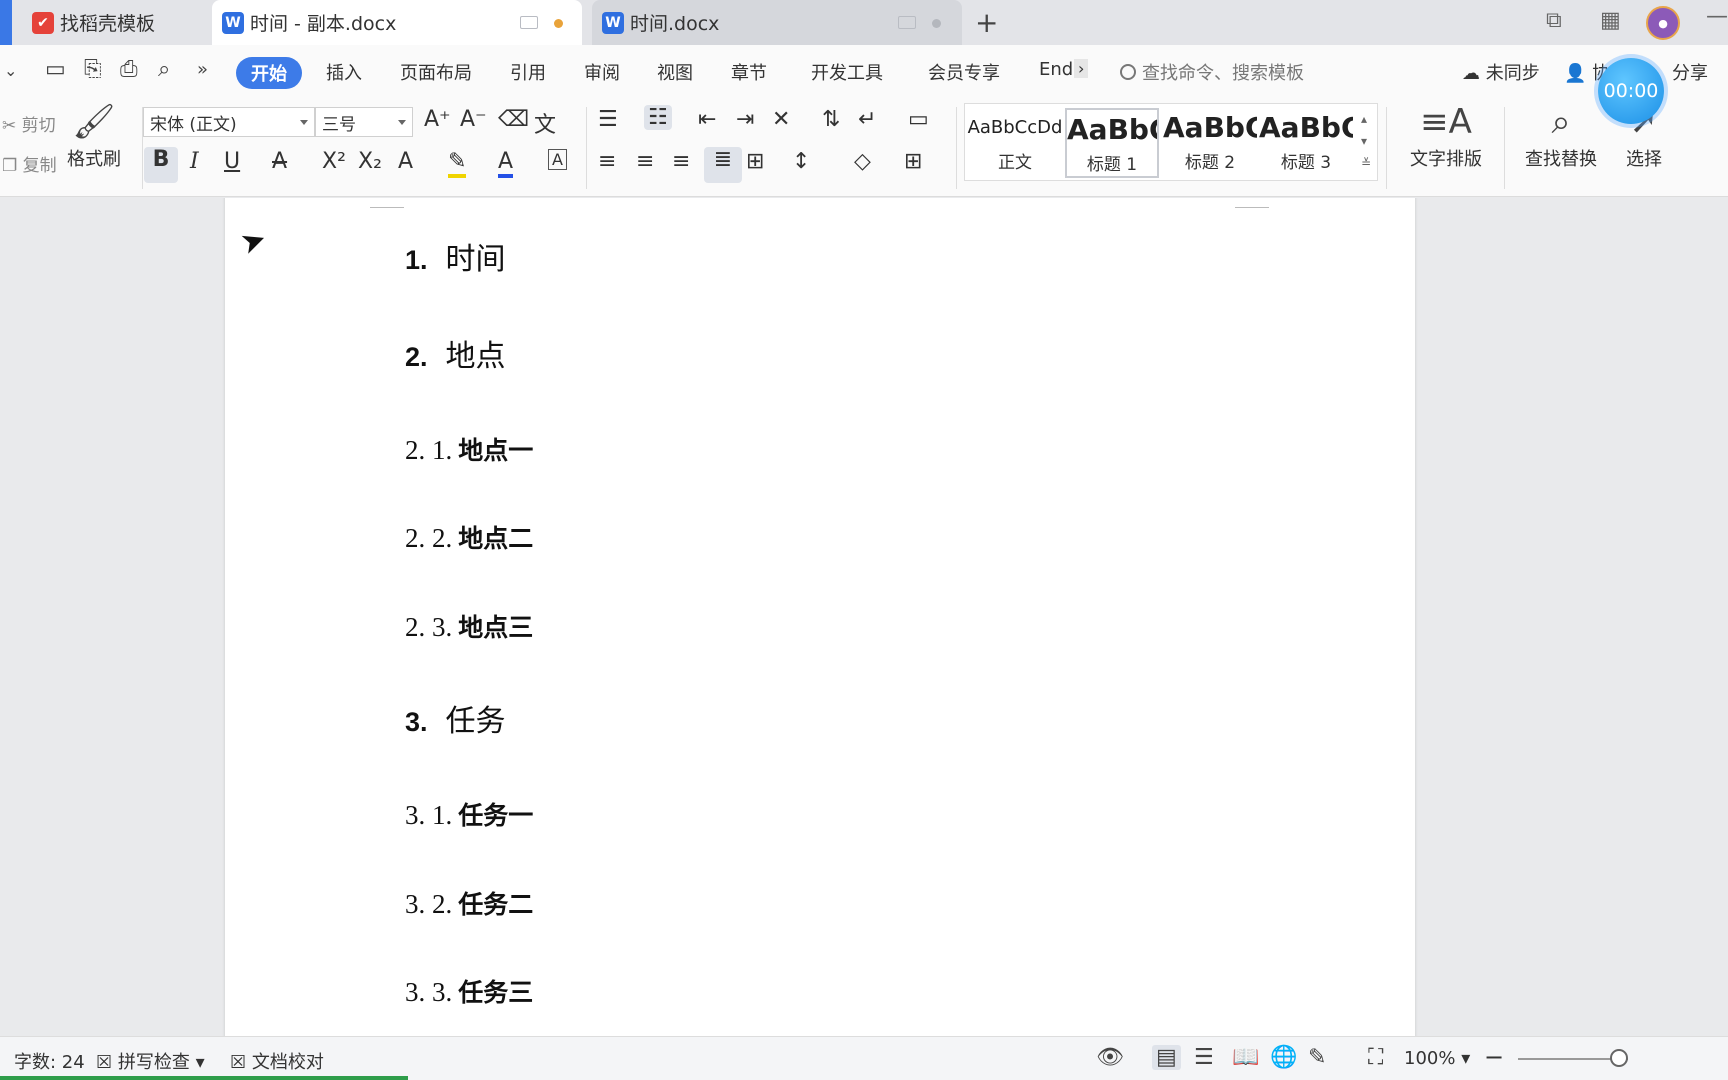 The height and width of the screenshot is (1080, 1728). I want to click on print-icon: ⎙, so click(129, 69).